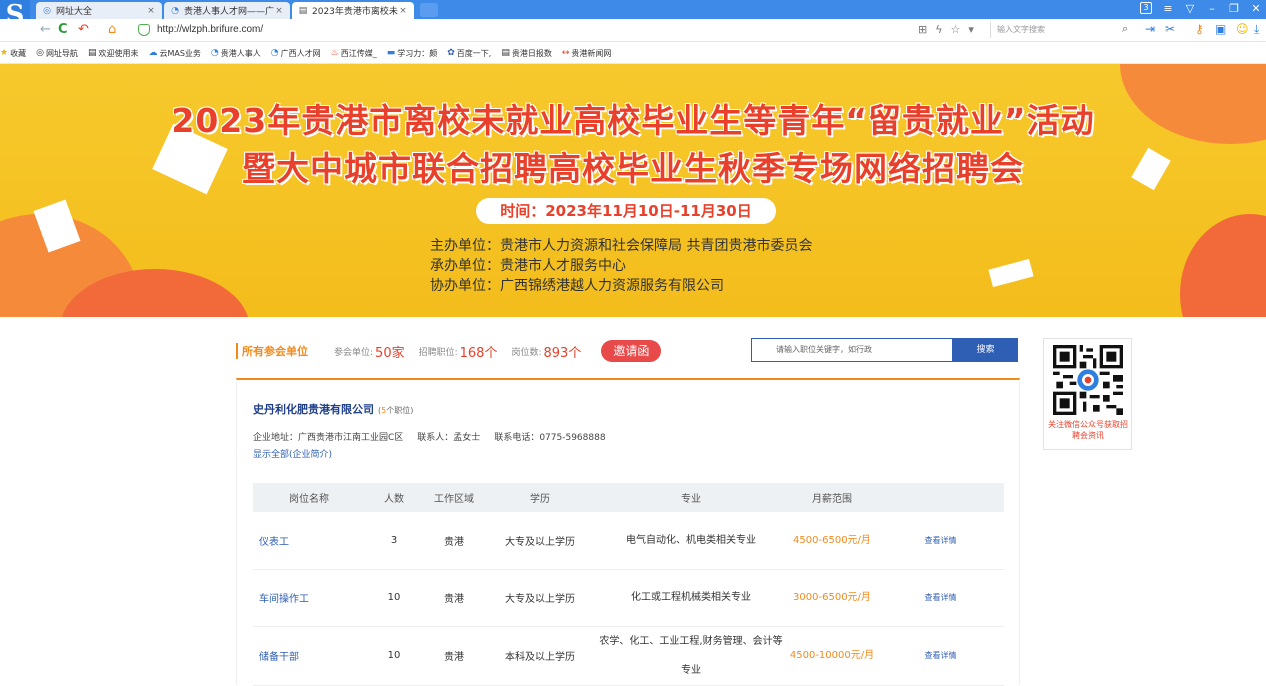  What do you see at coordinates (1190, 8) in the screenshot?
I see `skin-icon: ▽` at bounding box center [1190, 8].